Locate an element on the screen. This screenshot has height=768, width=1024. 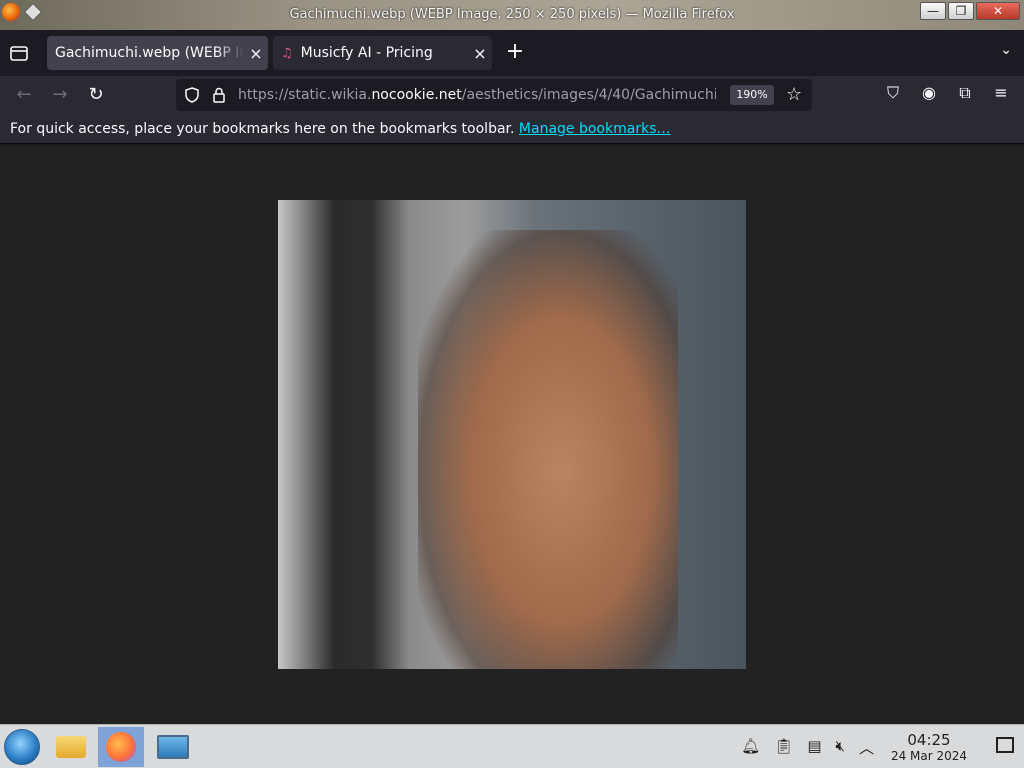
extensions-icon: ⧉ is located at coordinates (965, 93).